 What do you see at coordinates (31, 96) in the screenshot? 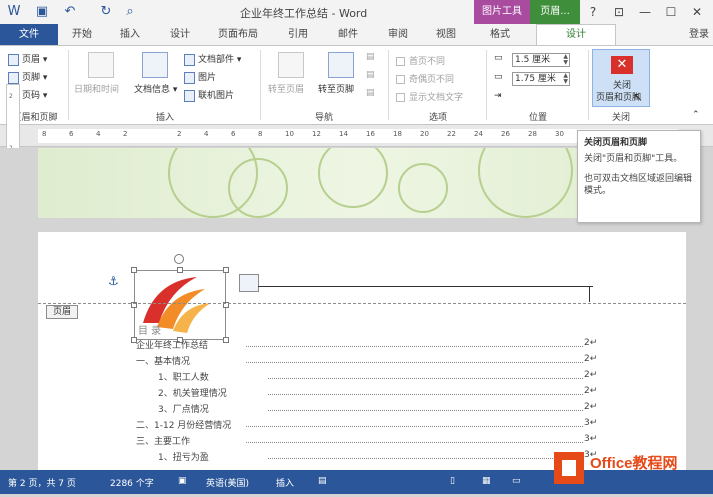
I see `page-number-label: 页码` at bounding box center [31, 96].